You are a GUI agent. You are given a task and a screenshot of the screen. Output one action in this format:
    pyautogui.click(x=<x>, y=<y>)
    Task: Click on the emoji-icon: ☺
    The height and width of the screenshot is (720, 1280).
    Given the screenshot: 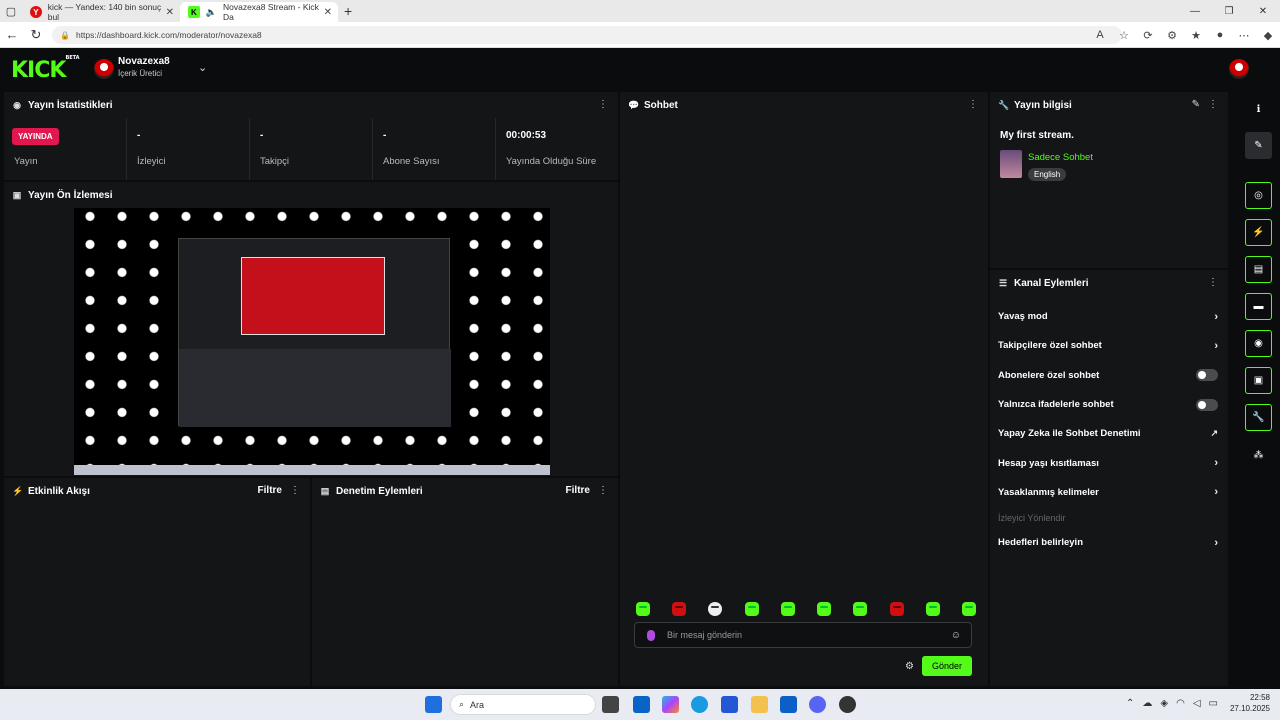 What is the action you would take?
    pyautogui.click(x=956, y=635)
    